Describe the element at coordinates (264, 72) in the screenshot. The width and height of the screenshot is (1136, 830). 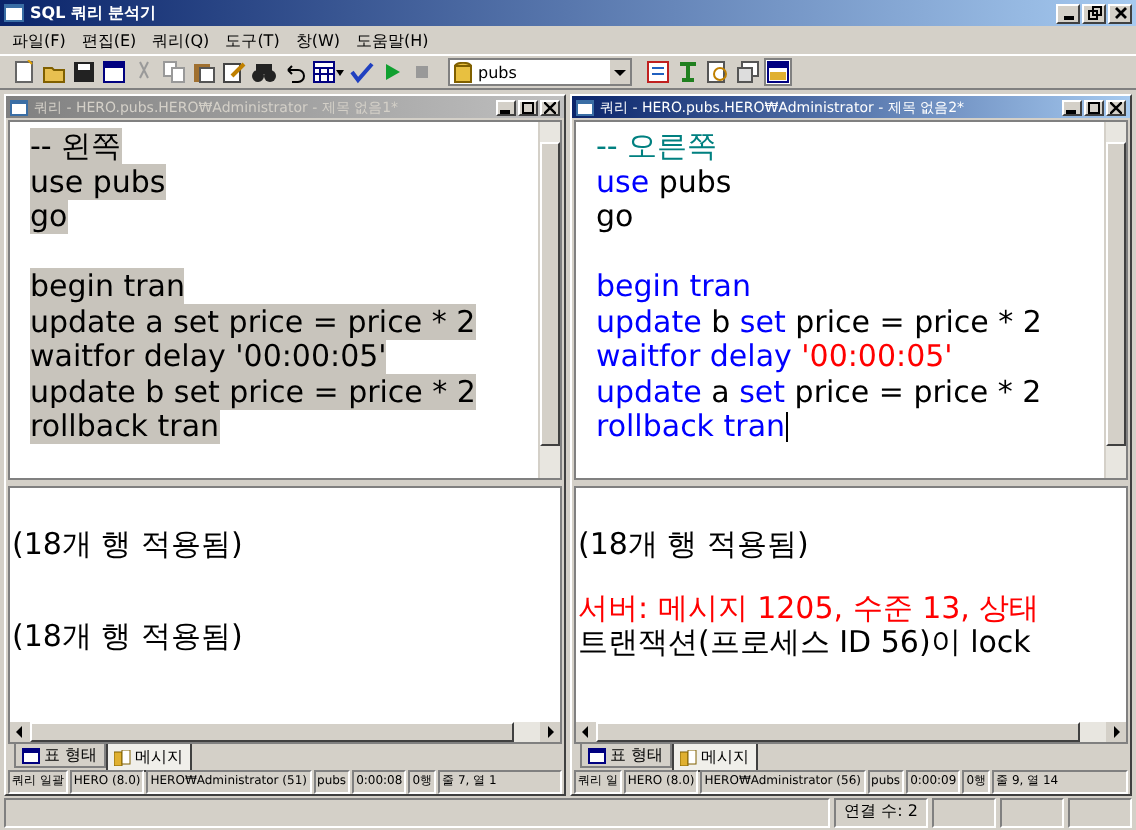
I see `binoculars-icon` at that location.